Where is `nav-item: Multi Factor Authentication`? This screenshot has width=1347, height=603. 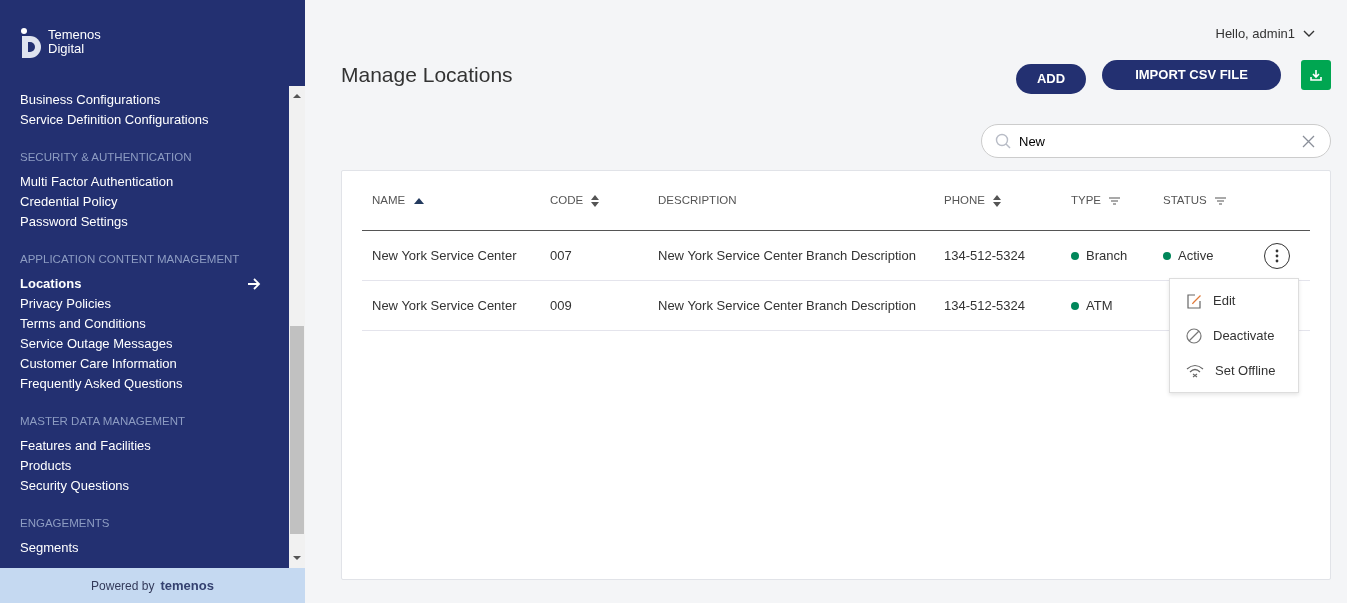
nav-item: Multi Factor Authentication is located at coordinates (154, 182).